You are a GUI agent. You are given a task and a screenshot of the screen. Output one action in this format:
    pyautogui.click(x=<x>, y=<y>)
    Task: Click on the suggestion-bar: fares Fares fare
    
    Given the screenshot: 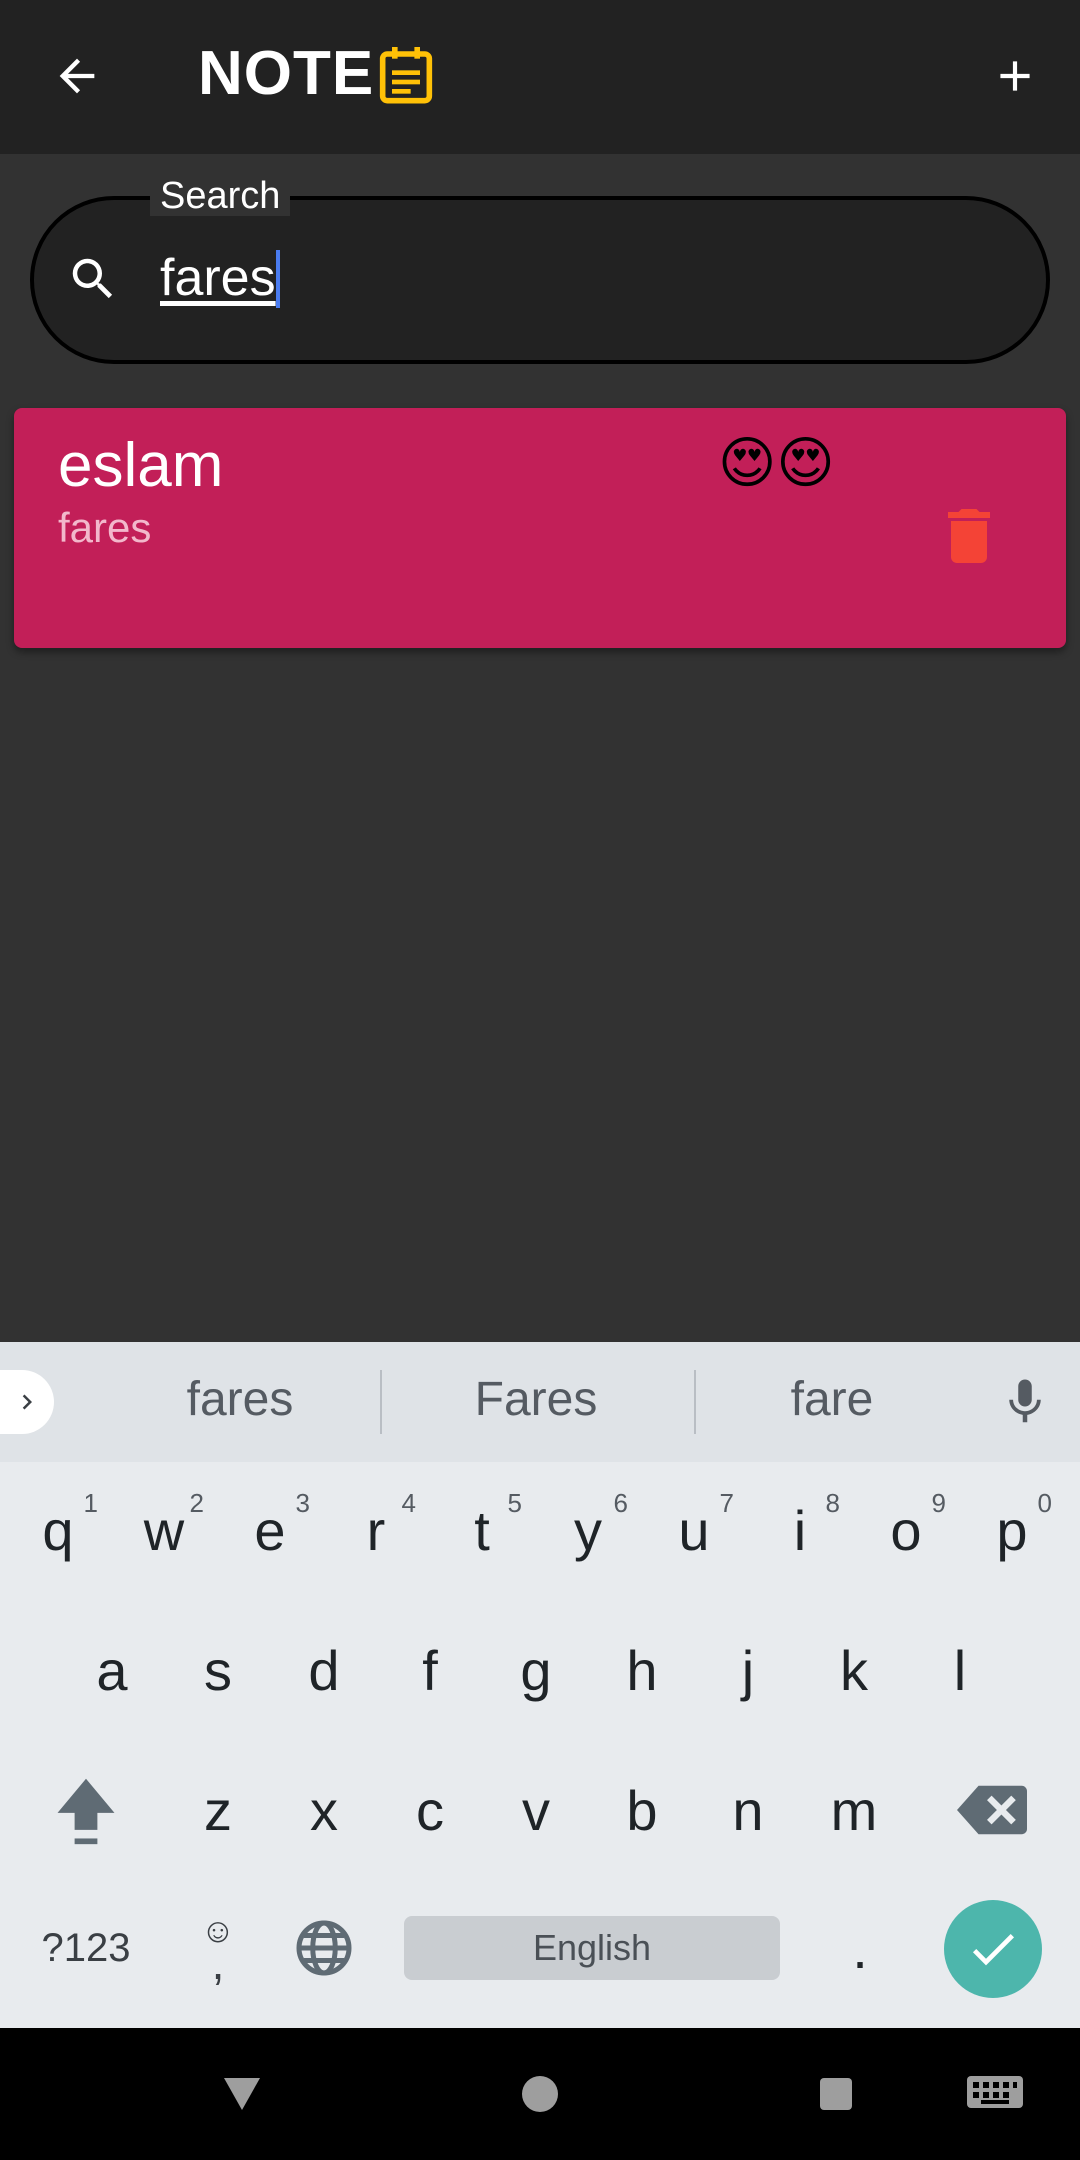 What is the action you would take?
    pyautogui.click(x=540, y=1402)
    